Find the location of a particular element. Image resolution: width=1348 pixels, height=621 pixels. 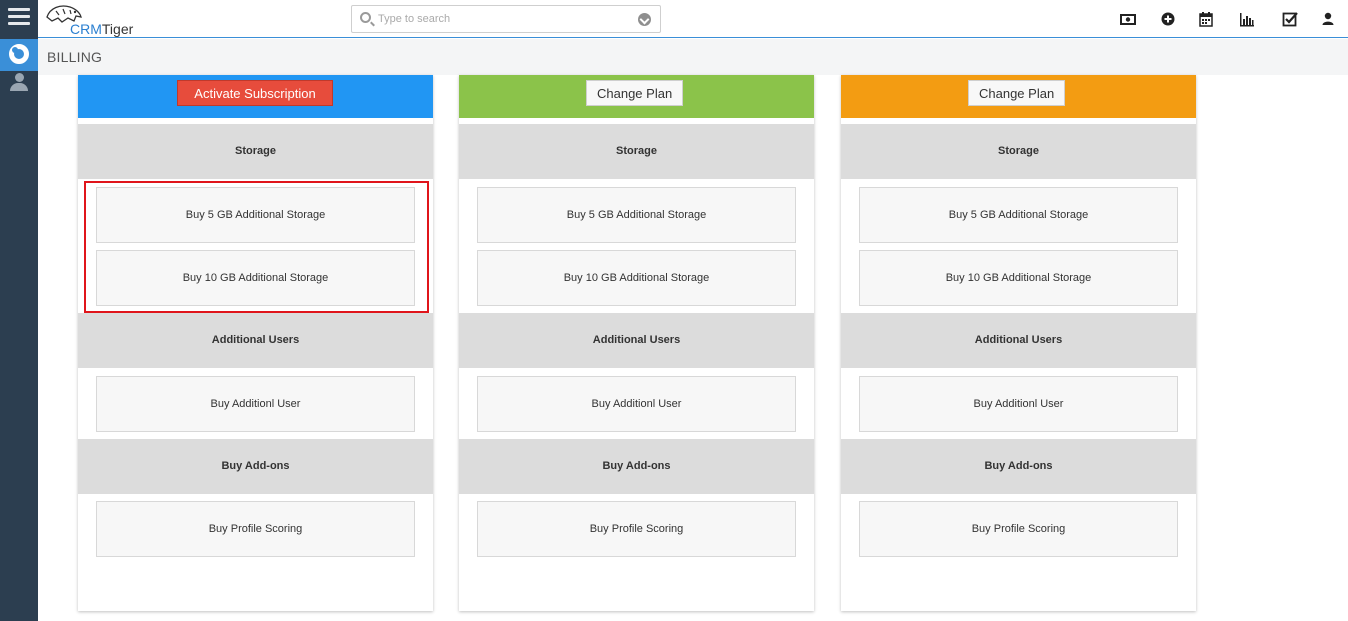

crmtiger-logo: CRMTiger is located at coordinates (89, 20).